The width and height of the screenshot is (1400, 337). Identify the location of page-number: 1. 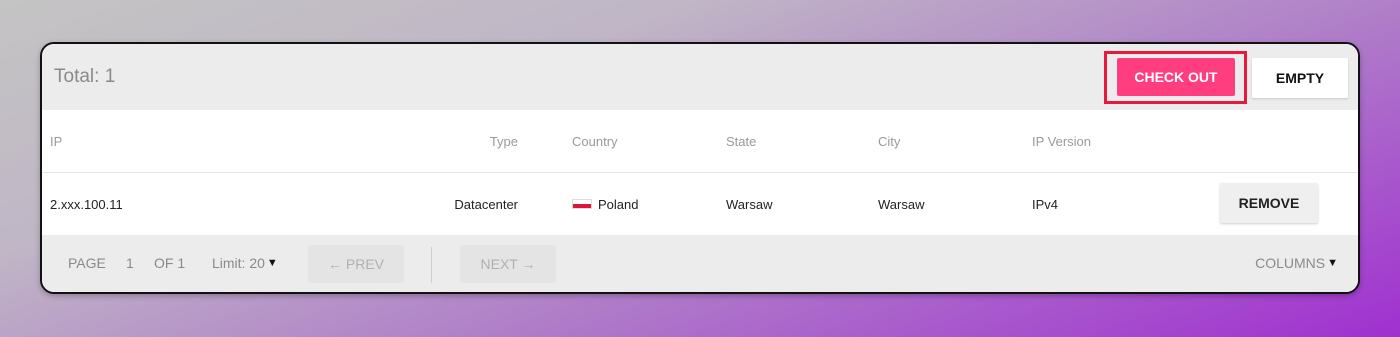
(130, 263).